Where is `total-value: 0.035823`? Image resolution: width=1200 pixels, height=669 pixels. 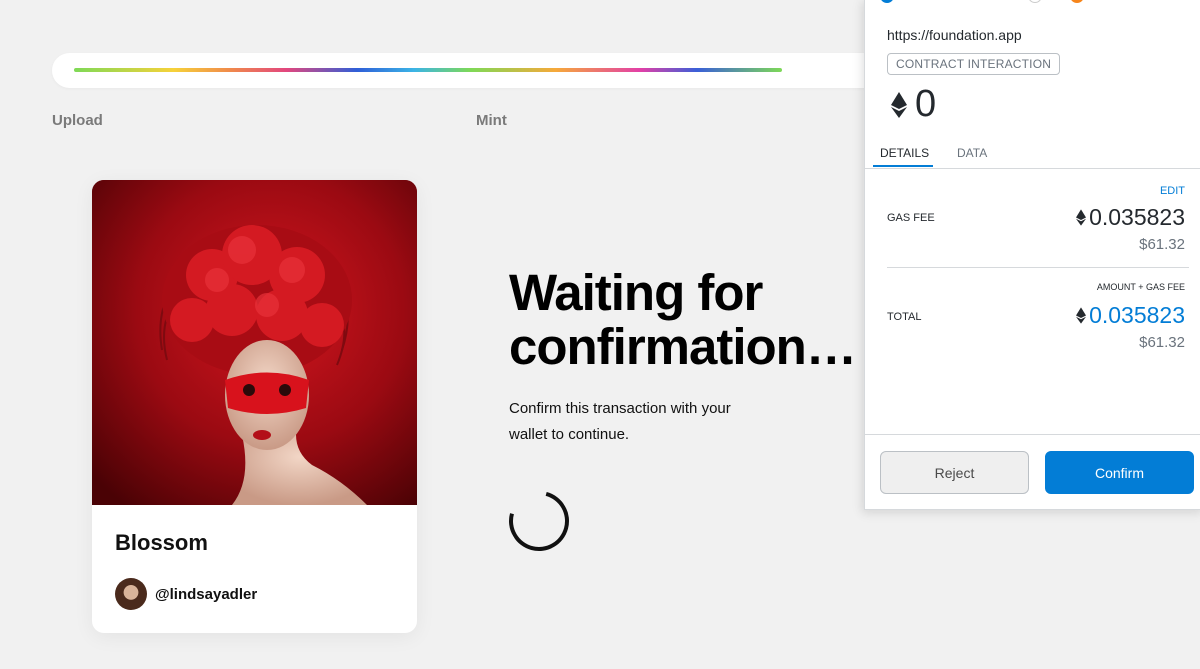
total-value: 0.035823 is located at coordinates (1130, 315).